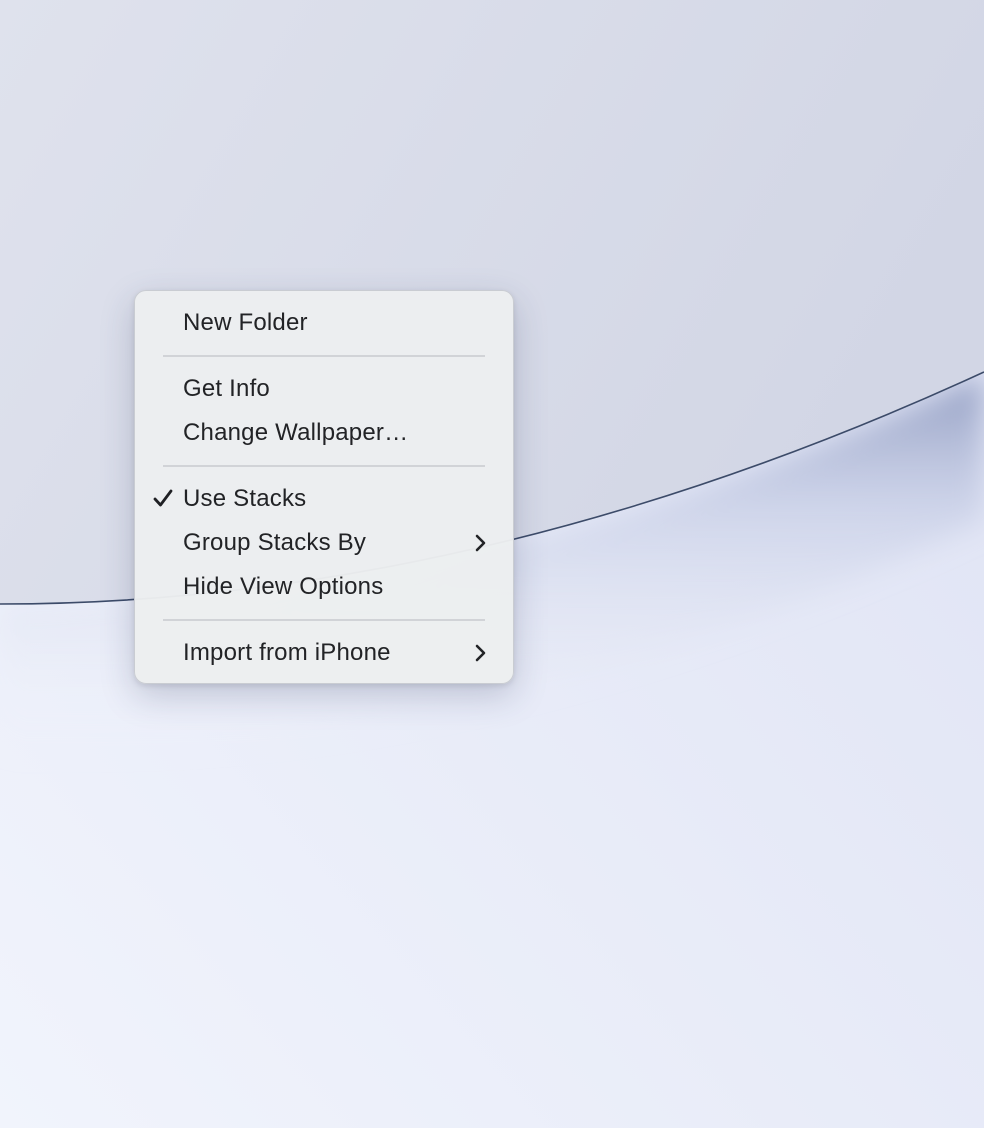 The height and width of the screenshot is (1128, 984). Describe the element at coordinates (283, 586) in the screenshot. I see `menu-item-label: Hide View Options` at that location.